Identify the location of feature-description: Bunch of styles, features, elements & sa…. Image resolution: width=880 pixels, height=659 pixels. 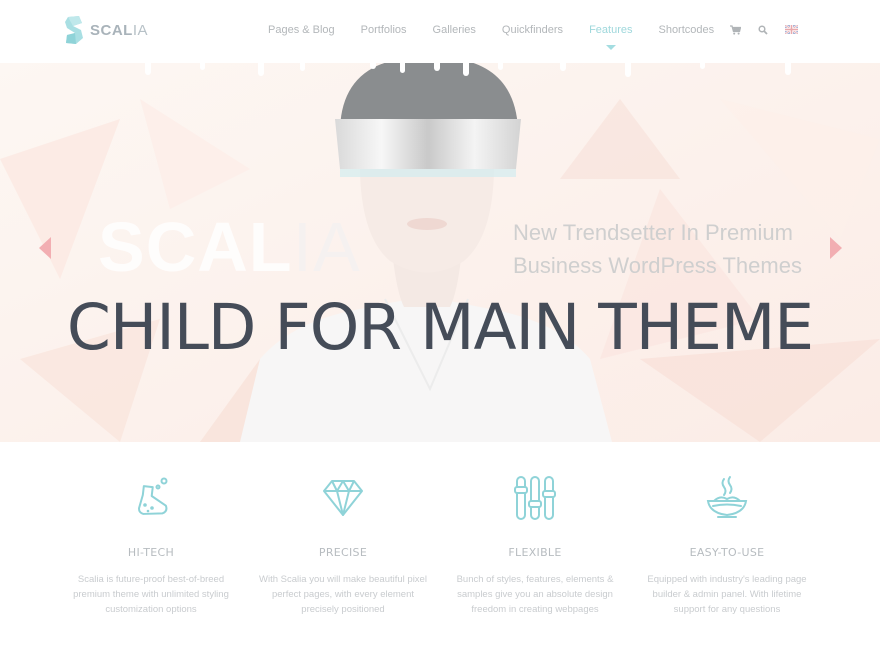
(535, 594).